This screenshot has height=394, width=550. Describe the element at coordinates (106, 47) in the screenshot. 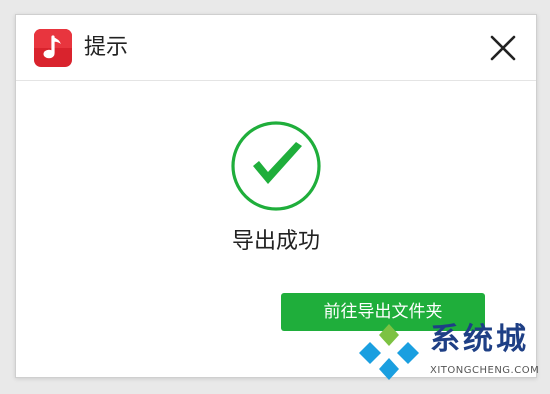

I see `dialog-title: 提示` at that location.